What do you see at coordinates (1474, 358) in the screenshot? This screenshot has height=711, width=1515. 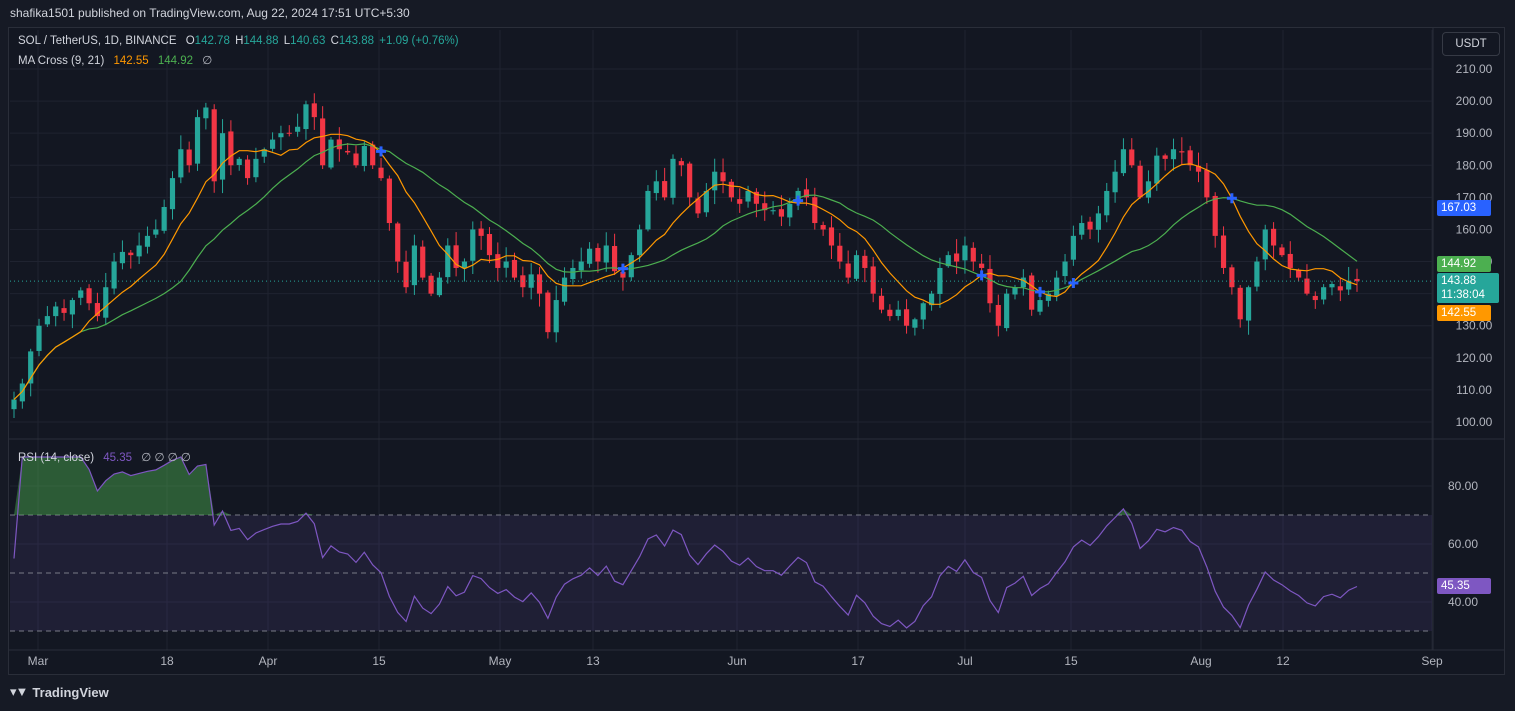 I see `price-tick-label: 120.00` at bounding box center [1474, 358].